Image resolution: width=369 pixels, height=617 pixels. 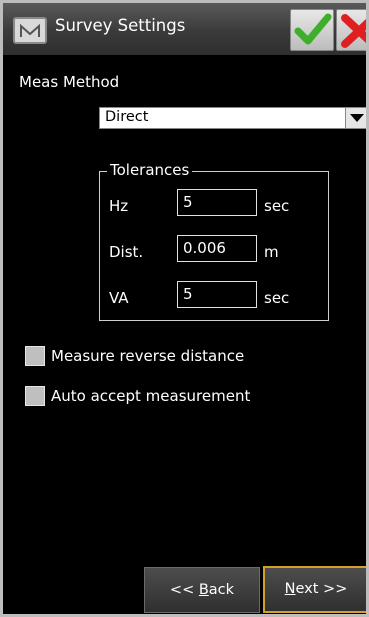 I want to click on back-button: << Back, so click(x=202, y=590).